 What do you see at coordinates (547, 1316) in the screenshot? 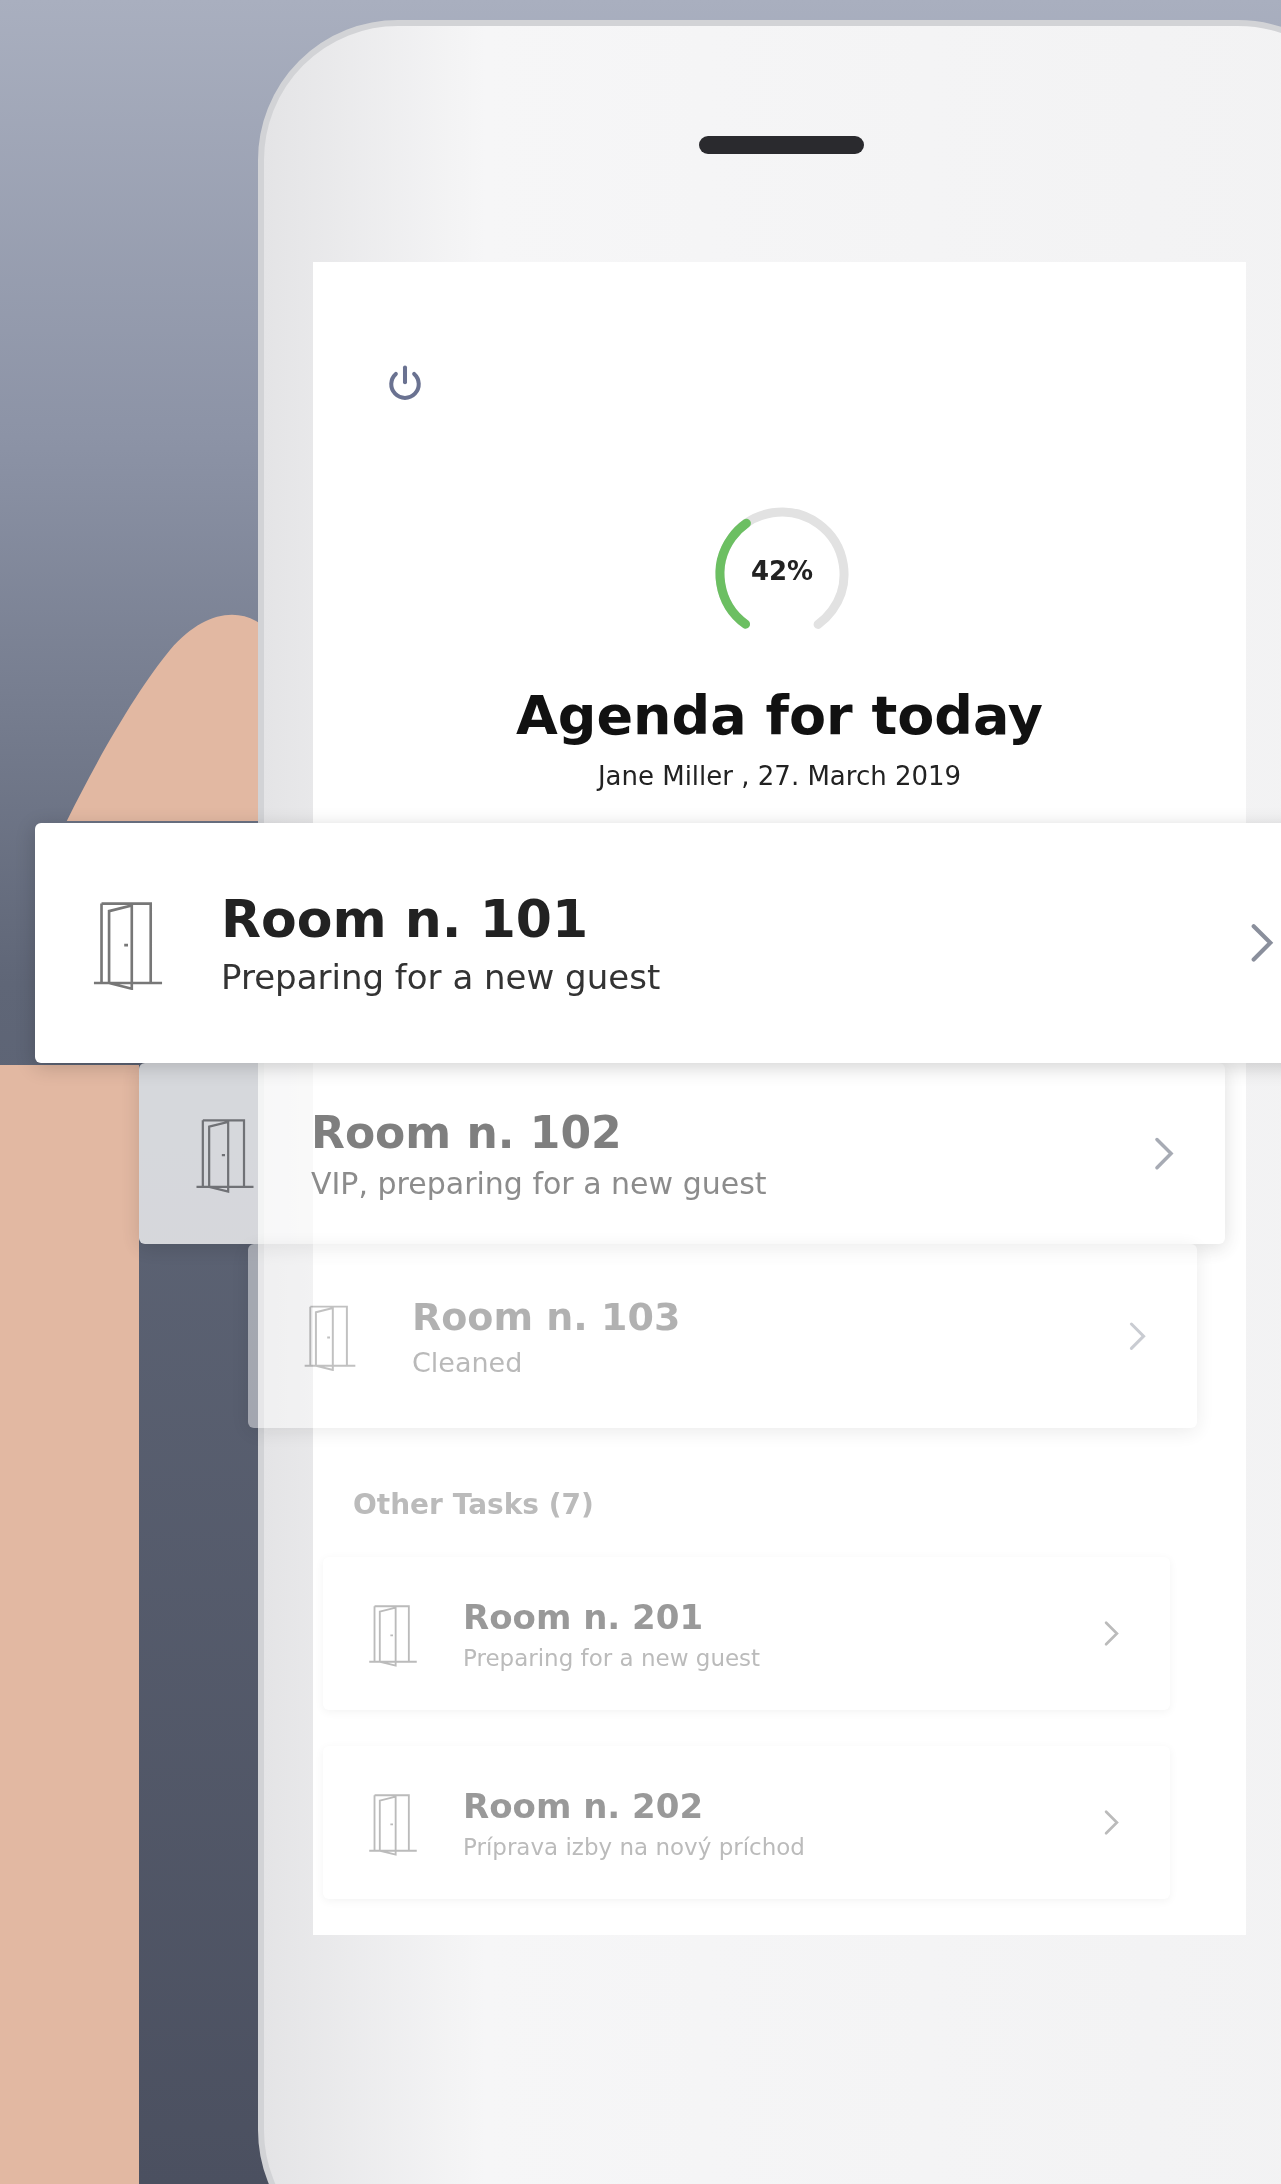
I see `room-title: Room n. 103` at bounding box center [547, 1316].